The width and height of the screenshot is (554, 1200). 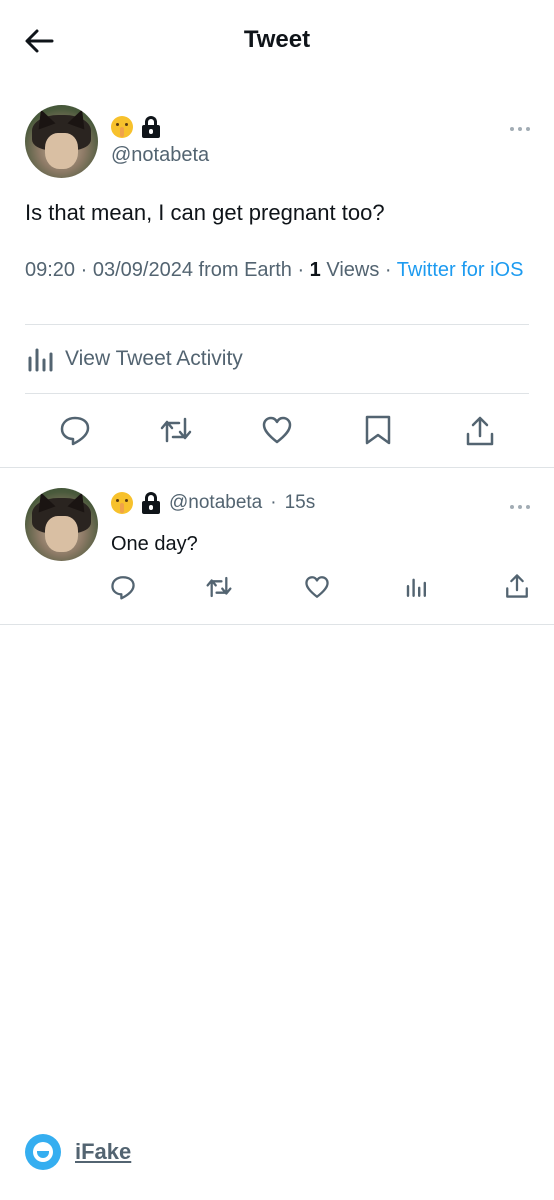 I want to click on watermark: iFake, so click(x=78, y=1152).